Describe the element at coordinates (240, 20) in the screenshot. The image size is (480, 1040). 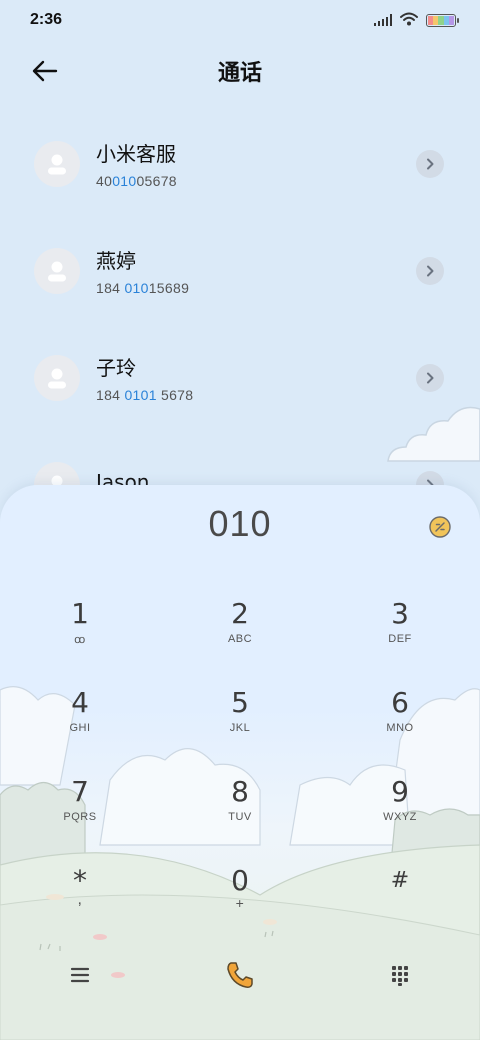
I see `status-bar: 2:36` at that location.